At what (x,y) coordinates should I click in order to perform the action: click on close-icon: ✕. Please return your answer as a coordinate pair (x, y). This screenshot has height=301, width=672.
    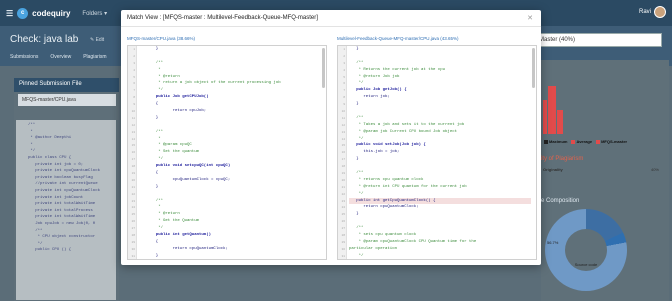
    Looking at the image, I should click on (530, 18).